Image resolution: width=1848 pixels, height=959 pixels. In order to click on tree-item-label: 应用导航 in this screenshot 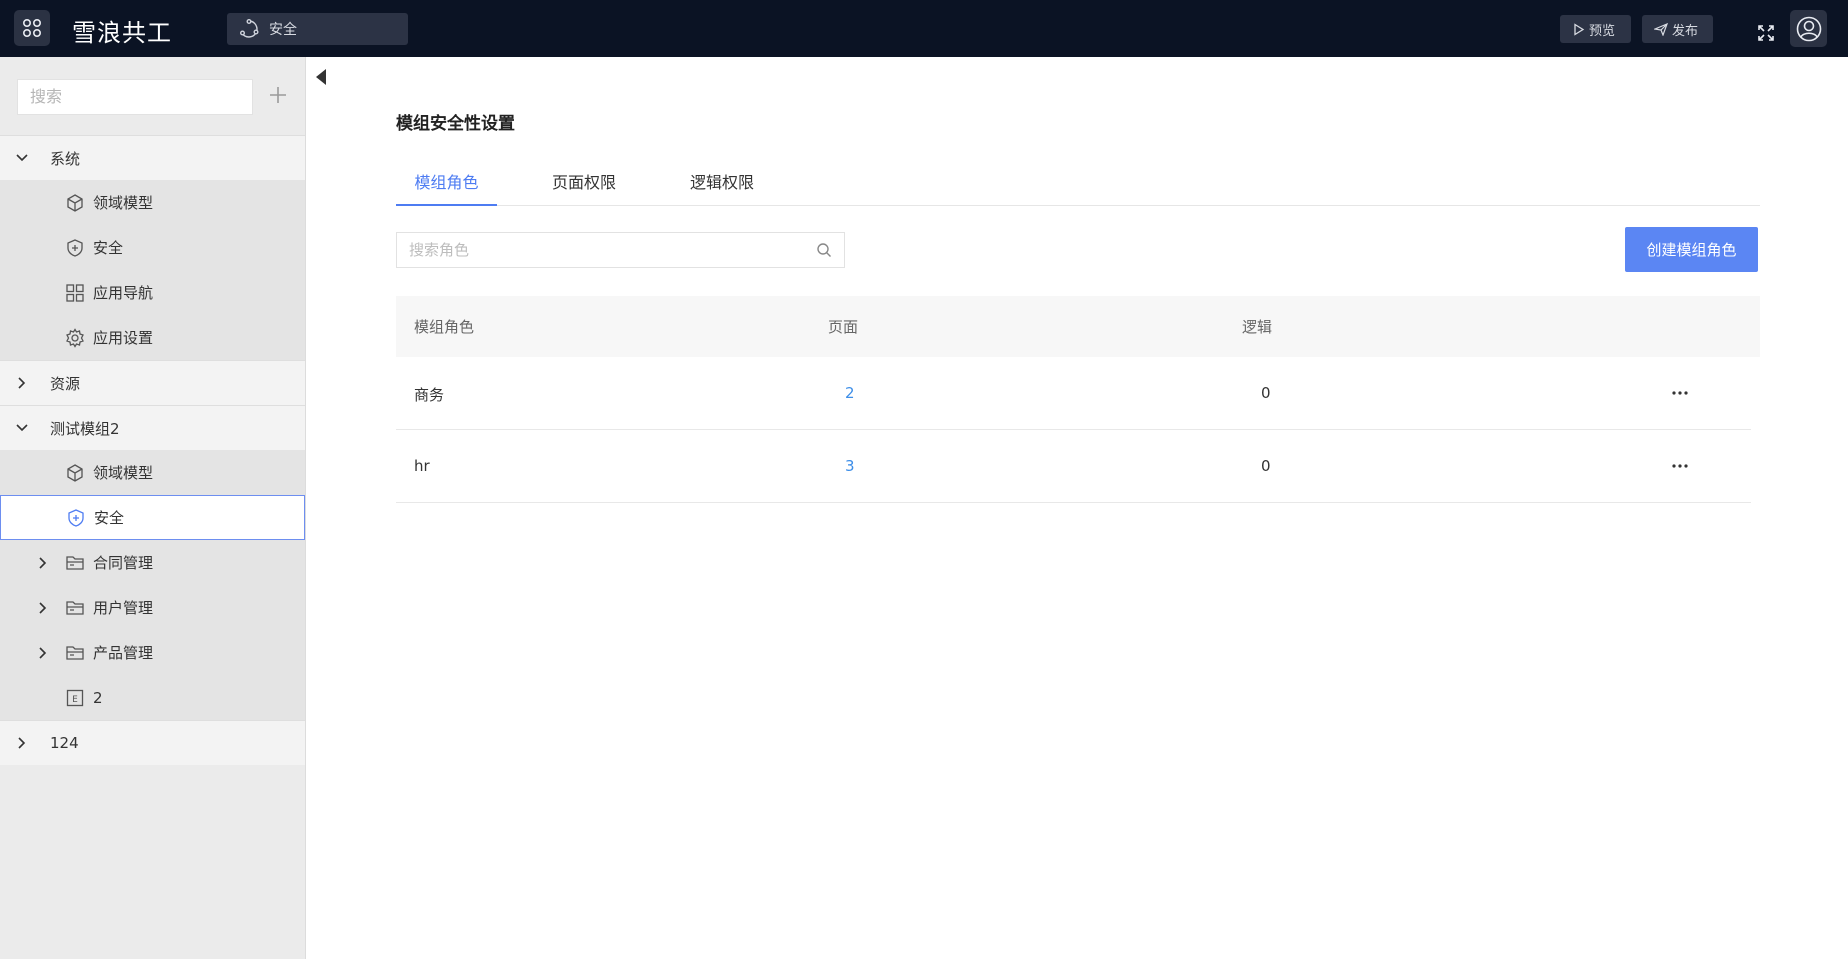, I will do `click(123, 293)`.